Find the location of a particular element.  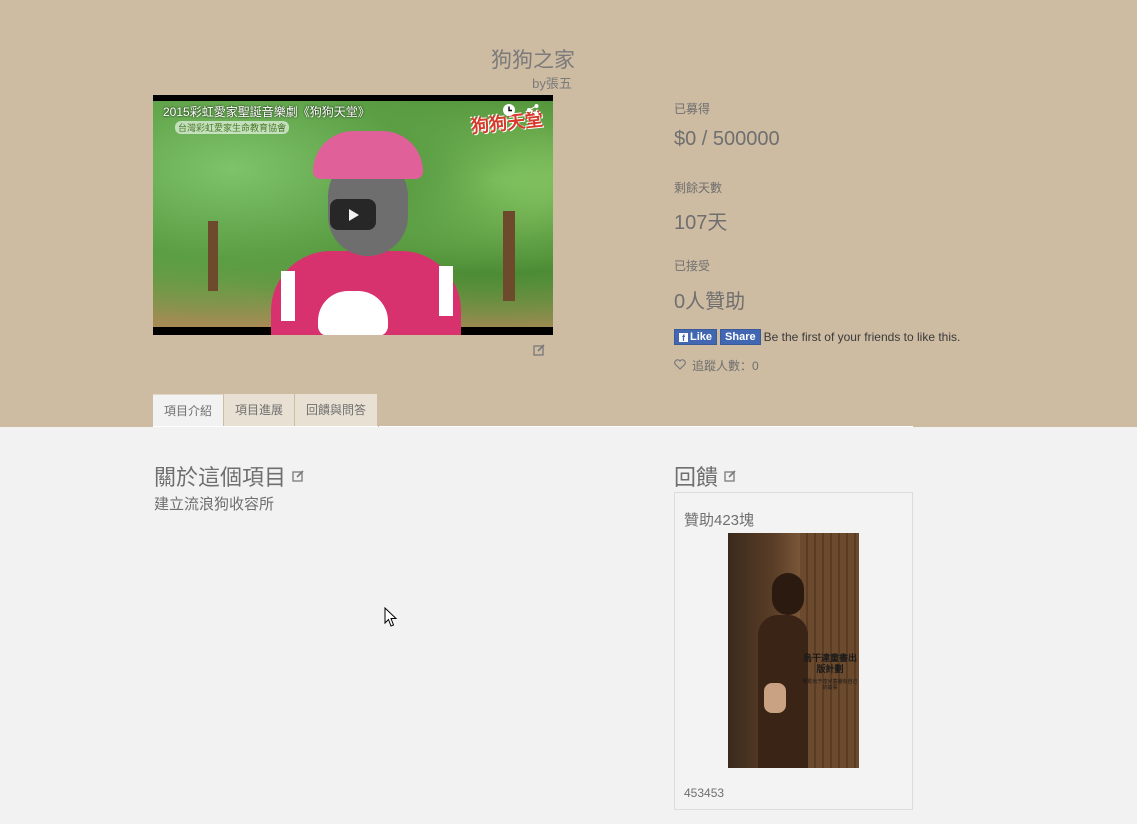

facebook-share-button: Share is located at coordinates (740, 337).